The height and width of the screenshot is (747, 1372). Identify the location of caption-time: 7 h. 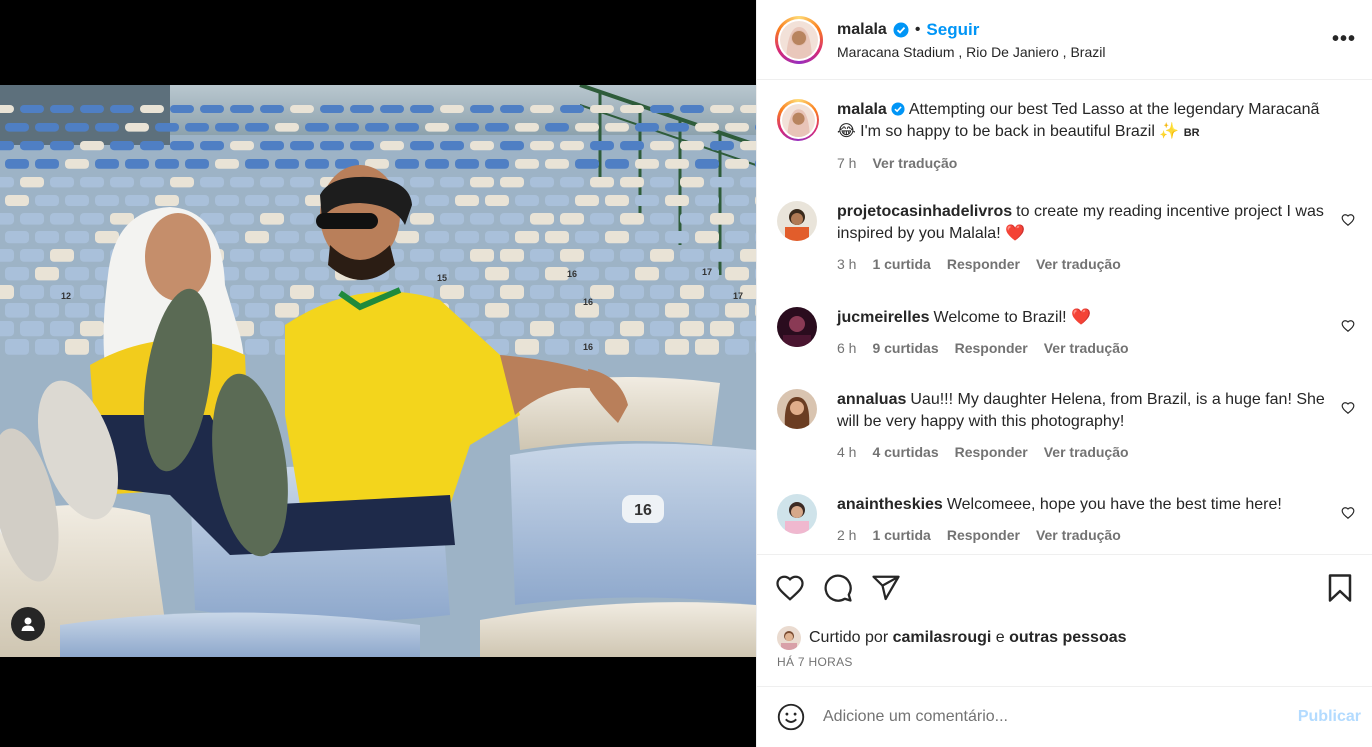
(846, 163).